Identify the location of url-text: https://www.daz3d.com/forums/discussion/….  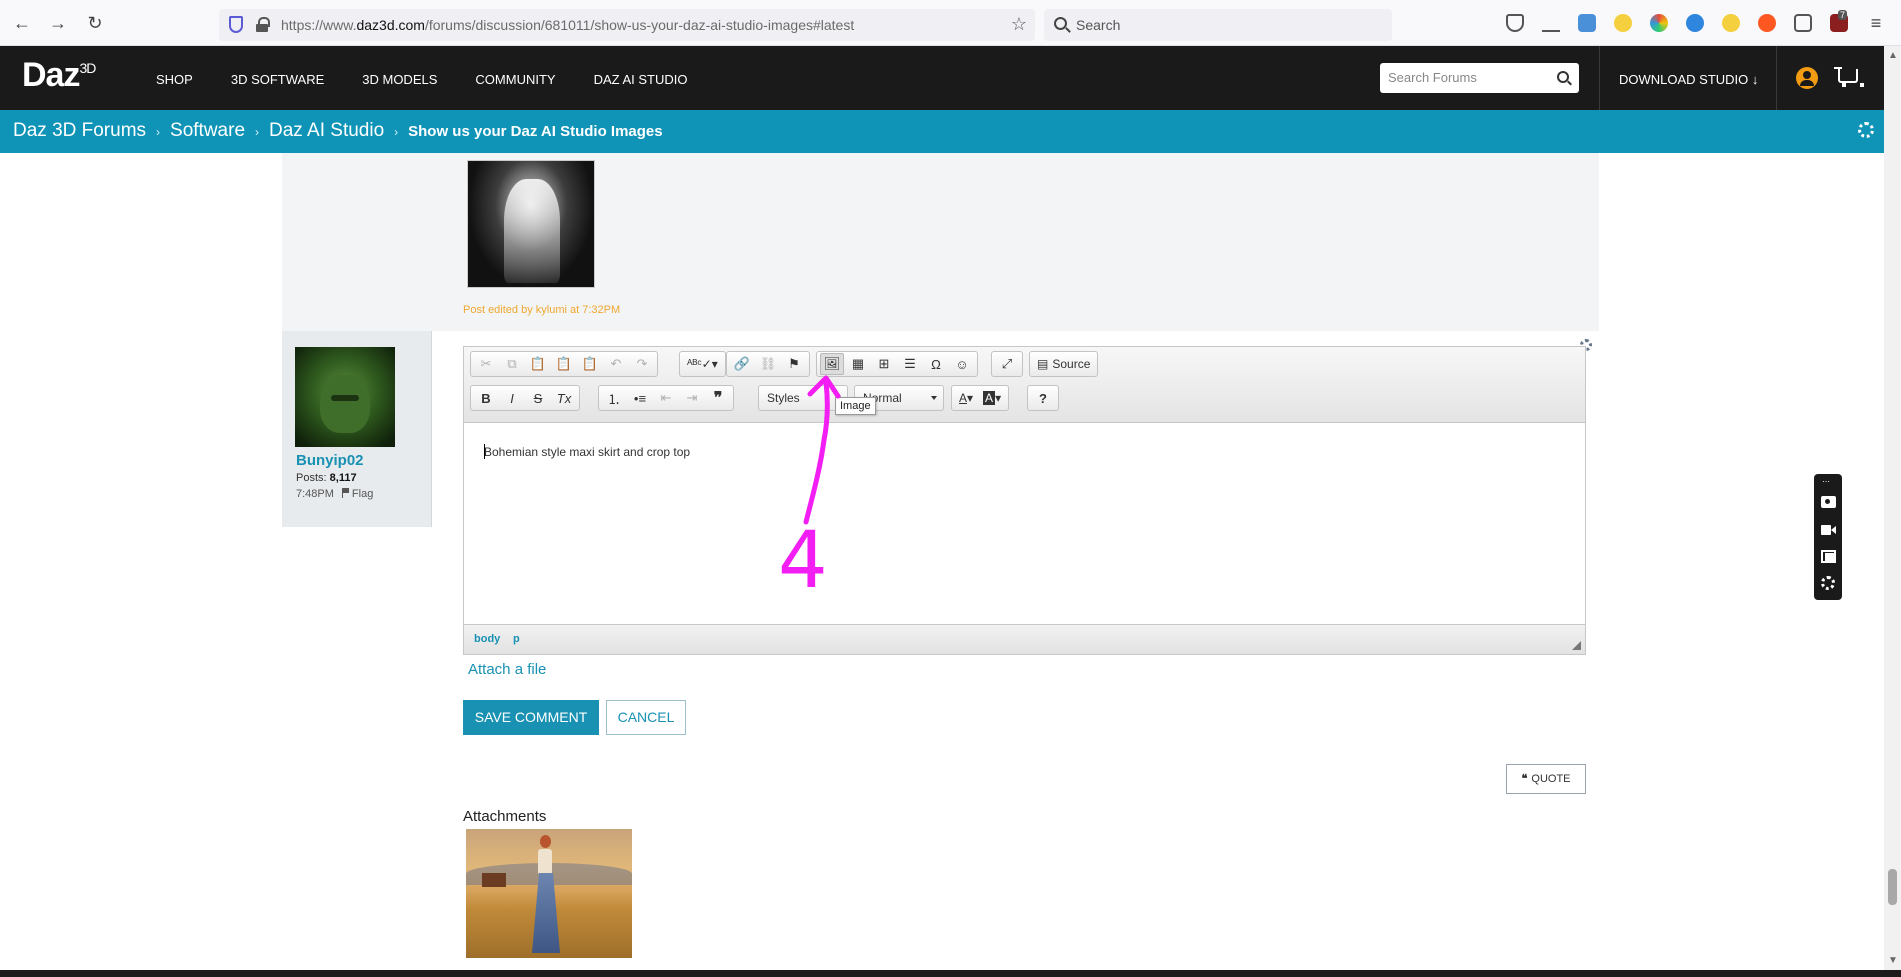
(567, 25).